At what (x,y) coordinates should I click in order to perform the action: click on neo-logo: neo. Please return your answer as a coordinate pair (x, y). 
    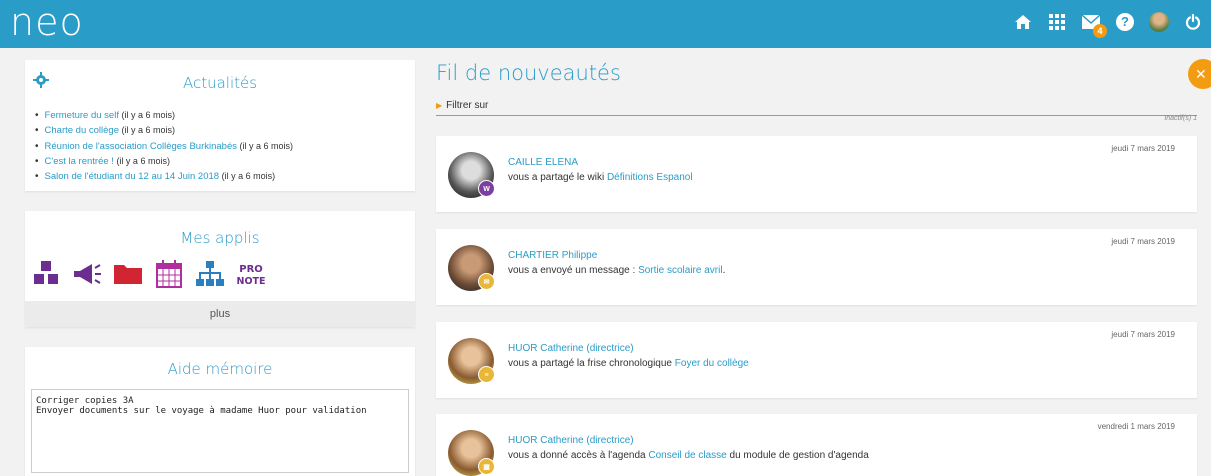
    Looking at the image, I should click on (47, 22).